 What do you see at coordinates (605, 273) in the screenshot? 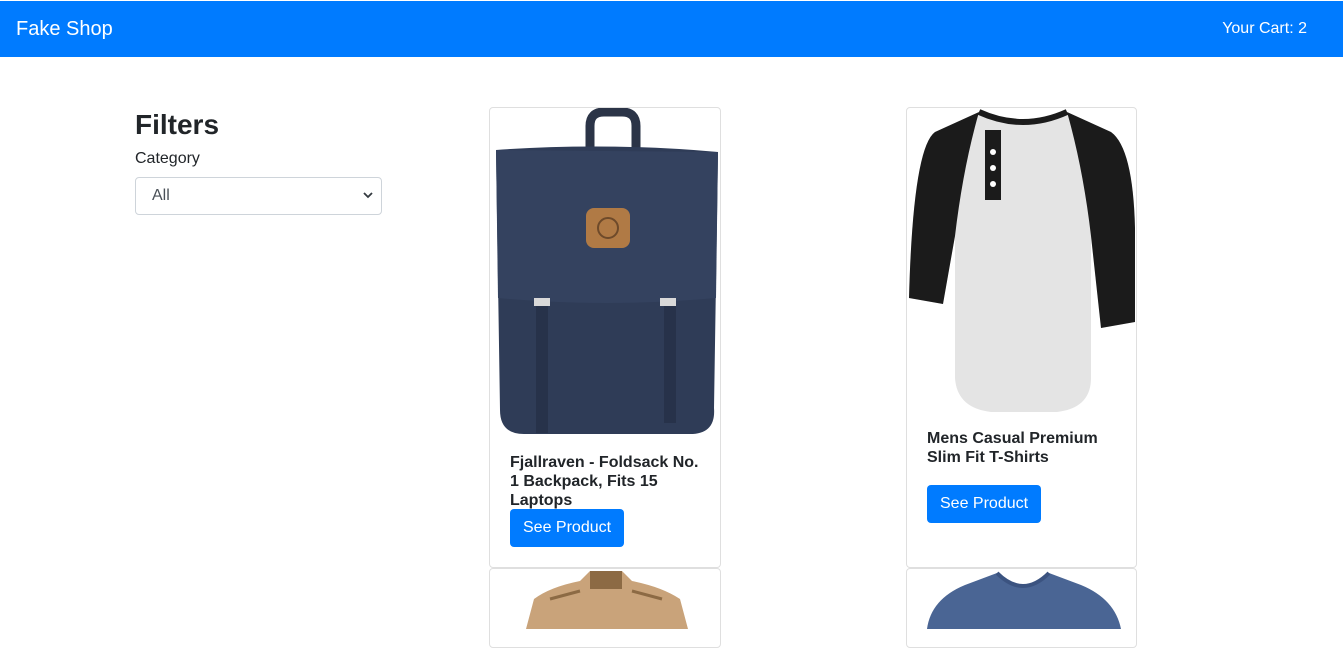
I see `backpack-image` at bounding box center [605, 273].